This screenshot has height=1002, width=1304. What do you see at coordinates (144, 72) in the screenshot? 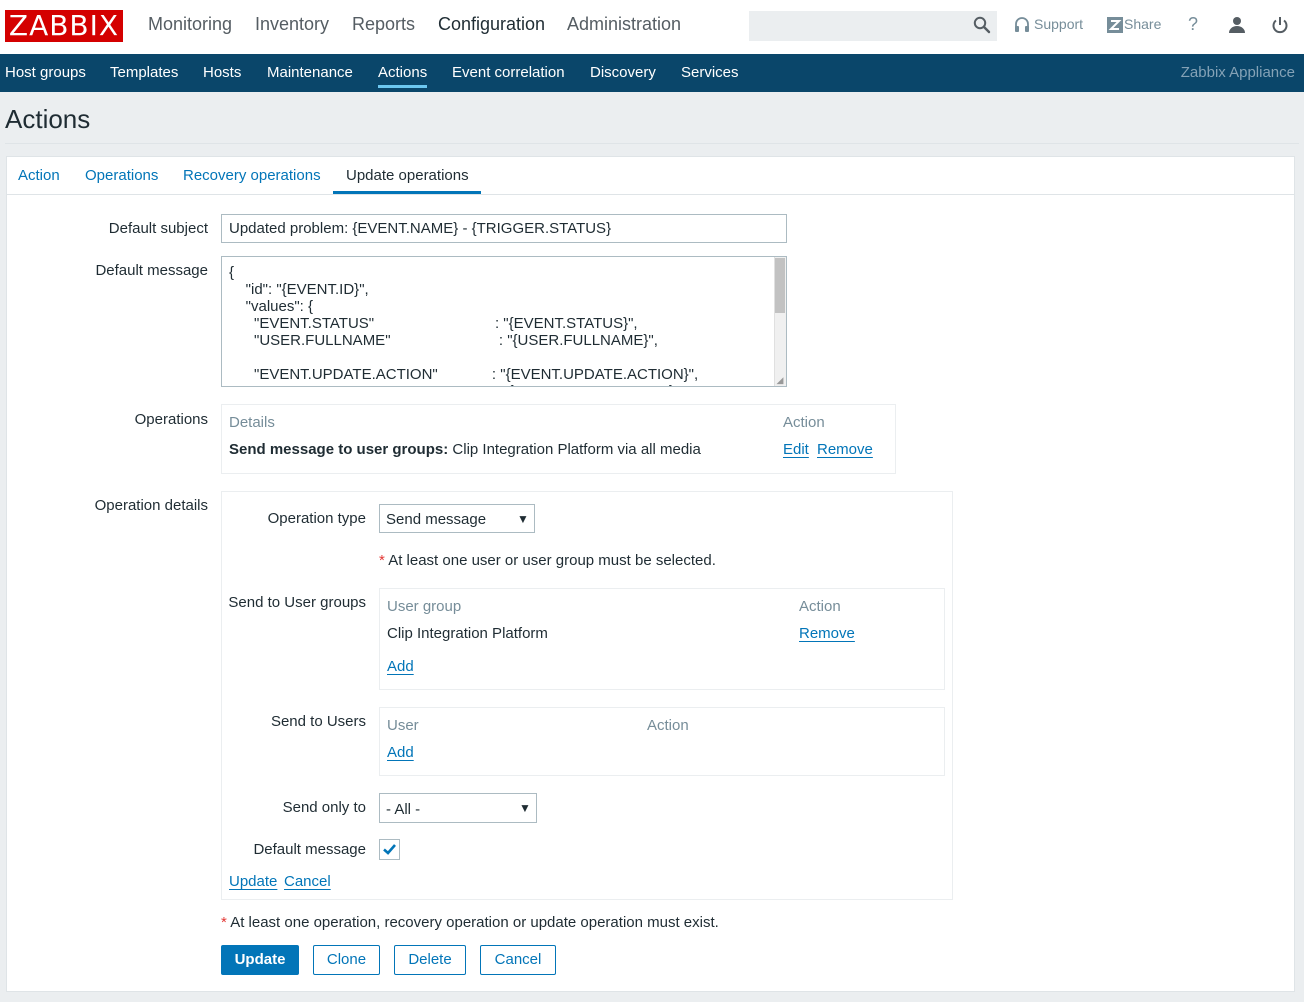
I see `subnav-templates: Templates` at bounding box center [144, 72].